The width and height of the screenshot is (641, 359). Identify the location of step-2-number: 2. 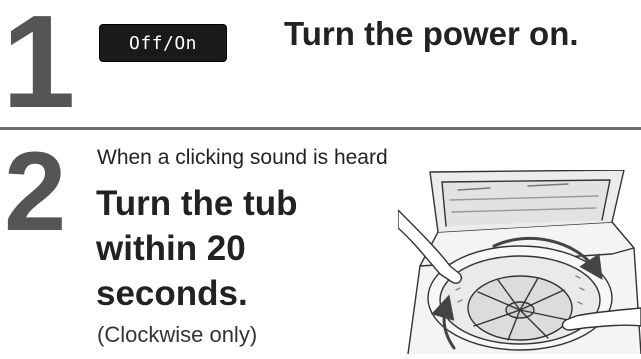
(35, 191).